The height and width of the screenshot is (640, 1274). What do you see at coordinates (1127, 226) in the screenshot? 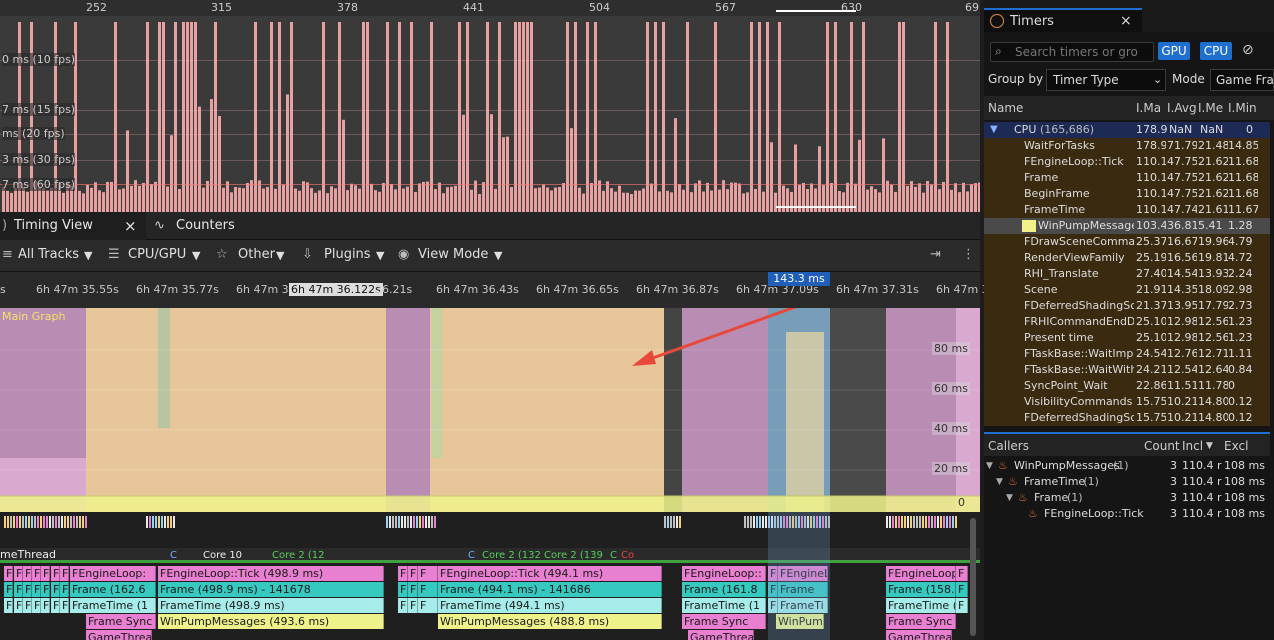
I see `table-row-selected: WinPumpMessages 103.4 36.81 5.41 1.28` at bounding box center [1127, 226].